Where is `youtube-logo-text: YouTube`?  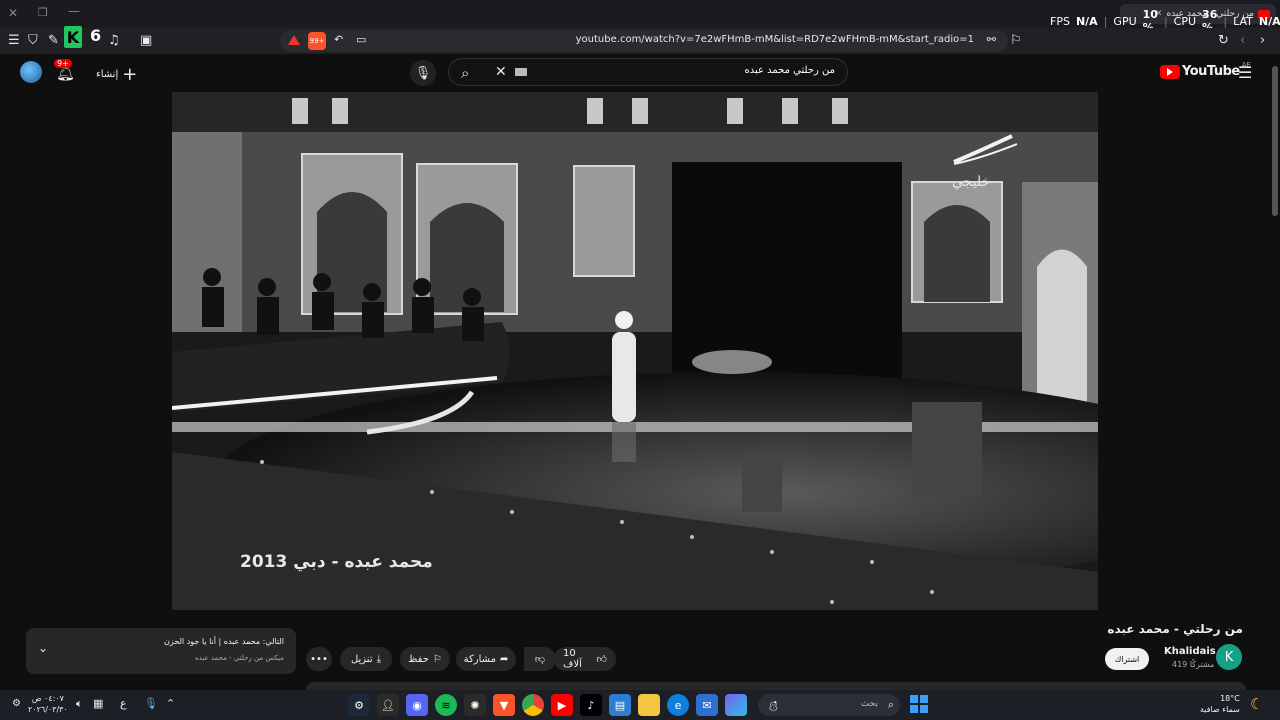
youtube-logo-text: YouTube is located at coordinates (1211, 71).